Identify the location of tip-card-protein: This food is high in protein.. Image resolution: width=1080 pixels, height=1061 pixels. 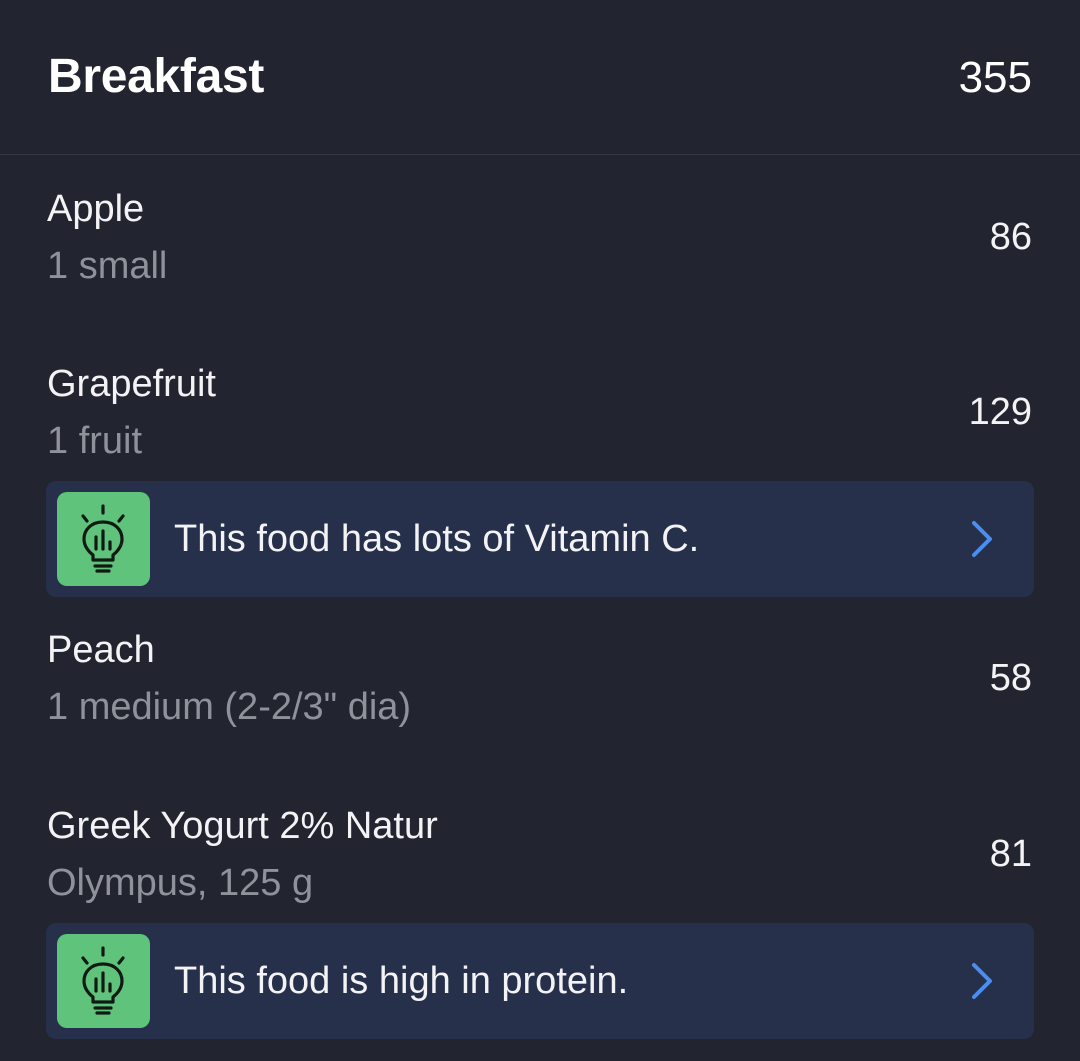
(540, 981).